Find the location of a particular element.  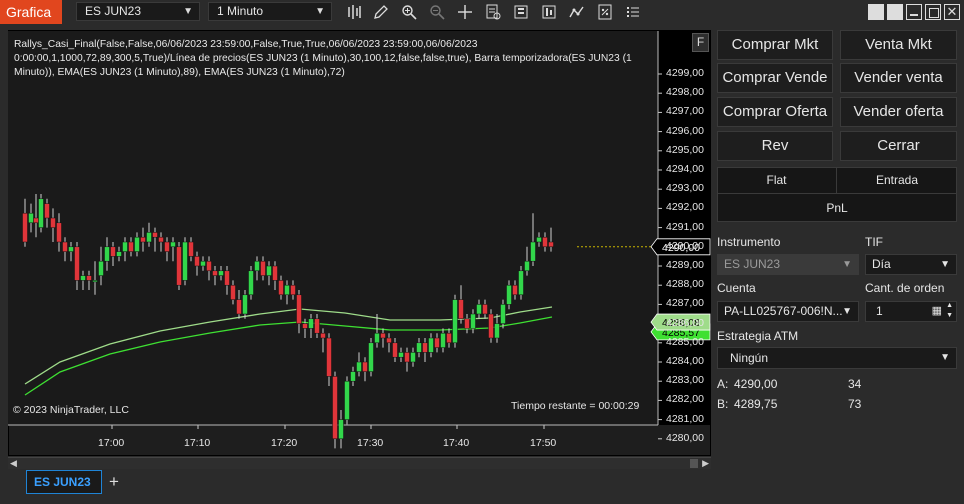

instrument-field-value: ES JUN23 is located at coordinates (752, 264).